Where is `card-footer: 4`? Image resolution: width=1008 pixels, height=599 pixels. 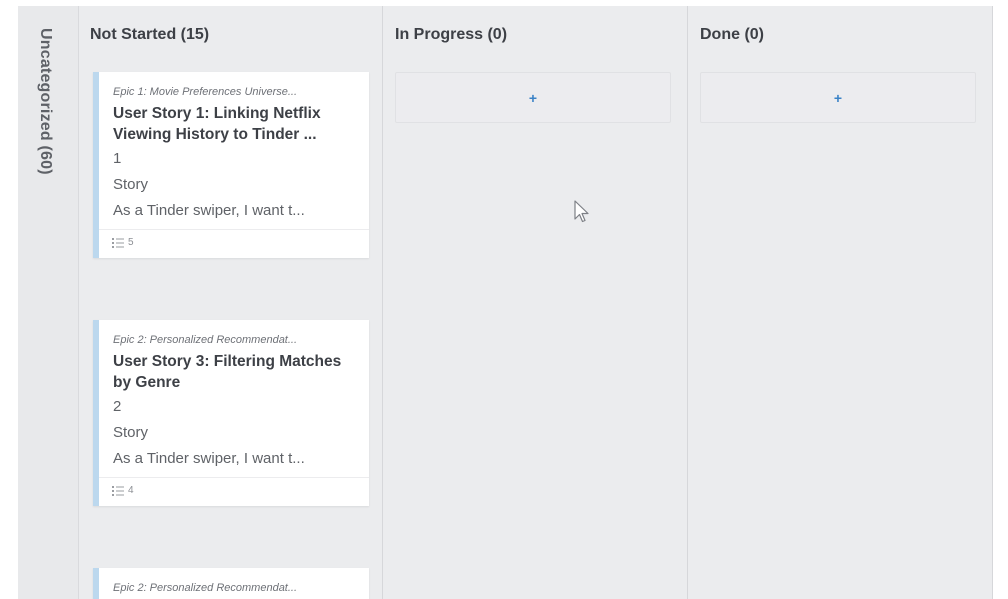
card-footer: 4 is located at coordinates (234, 491).